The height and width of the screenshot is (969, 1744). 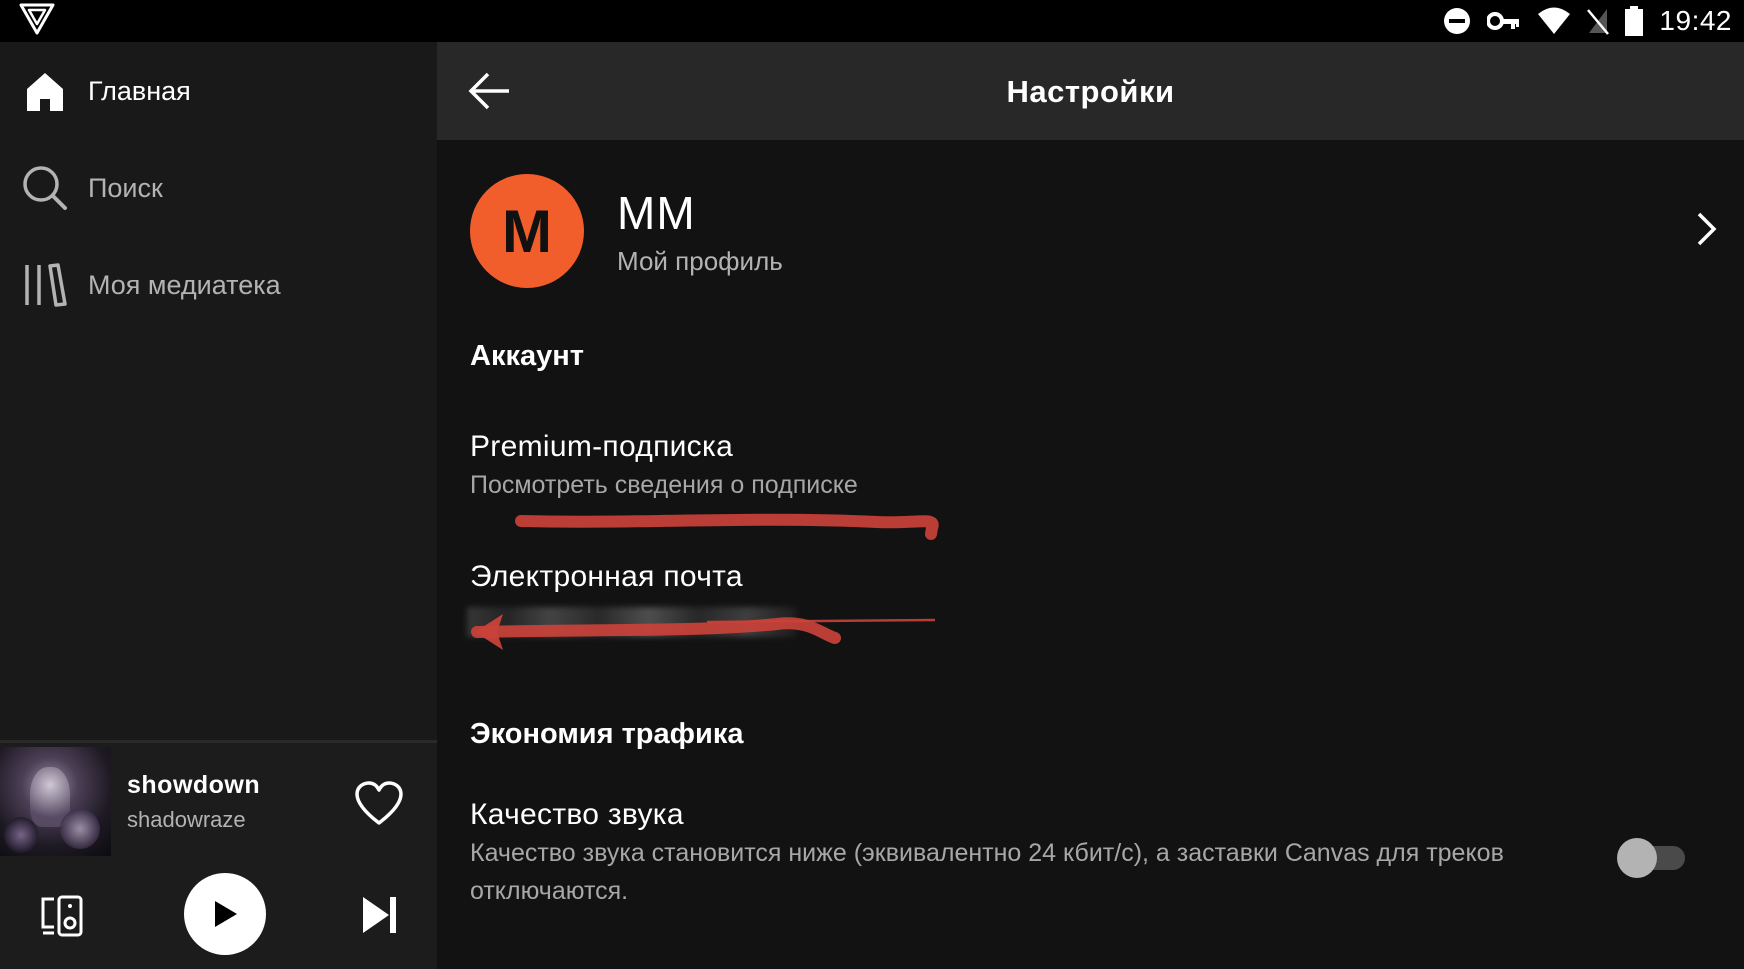 What do you see at coordinates (193, 785) in the screenshot?
I see `track-title: showdown` at bounding box center [193, 785].